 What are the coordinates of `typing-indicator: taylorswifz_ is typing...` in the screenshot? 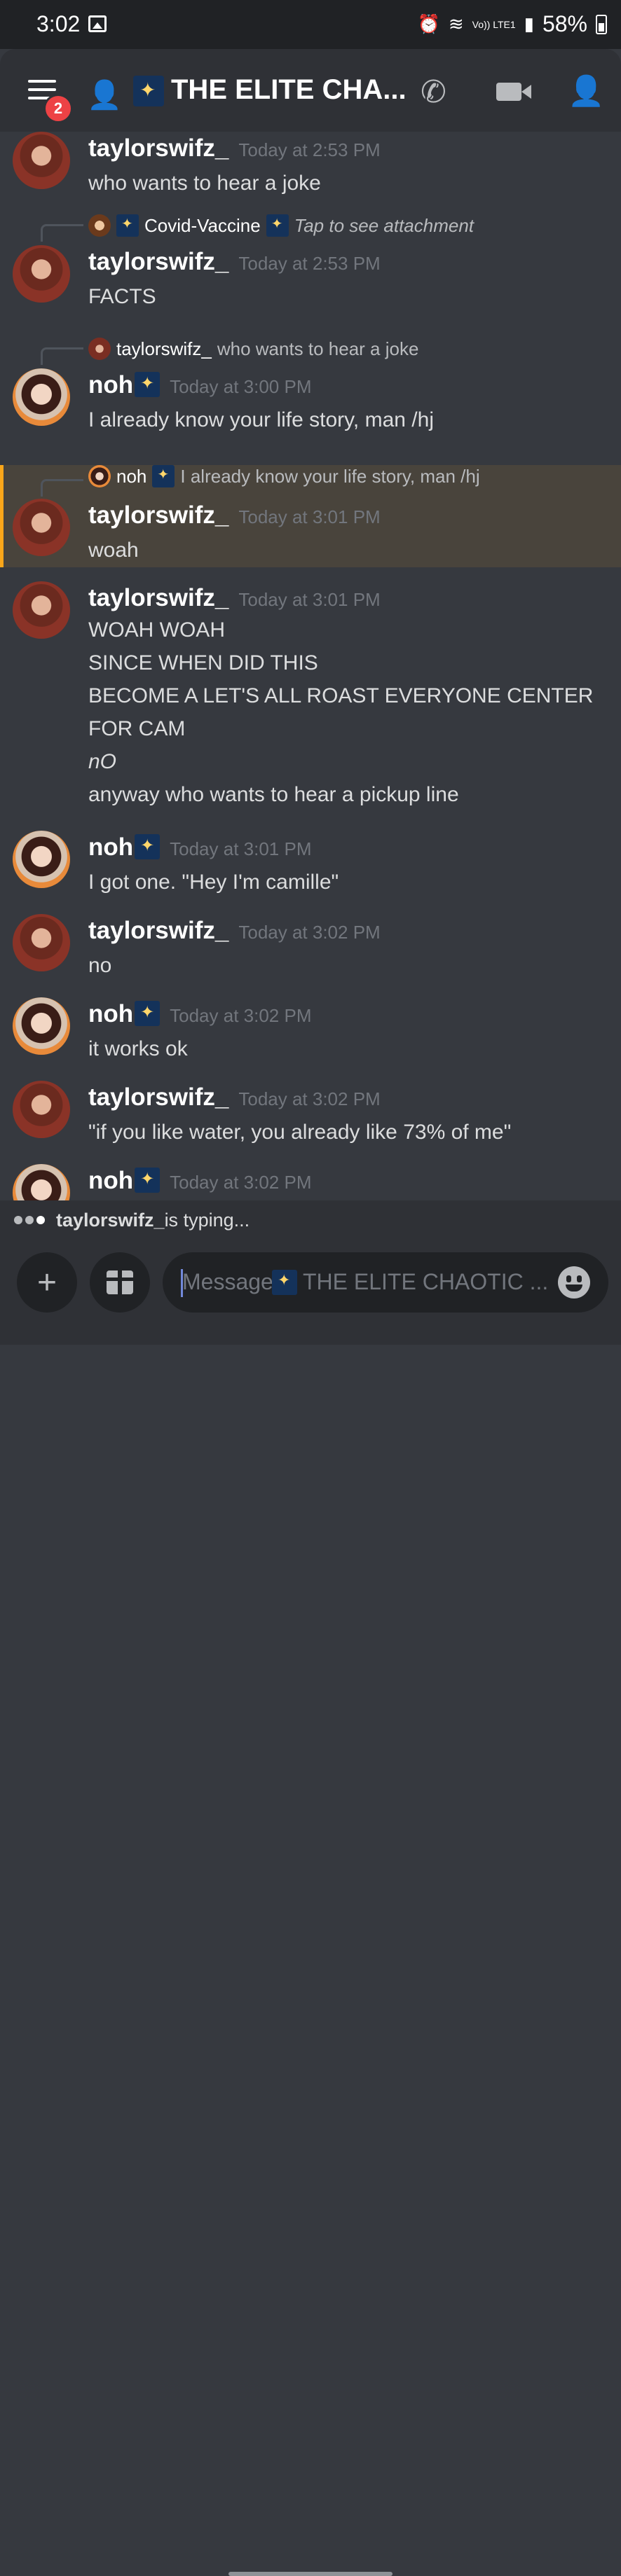 It's located at (310, 1220).